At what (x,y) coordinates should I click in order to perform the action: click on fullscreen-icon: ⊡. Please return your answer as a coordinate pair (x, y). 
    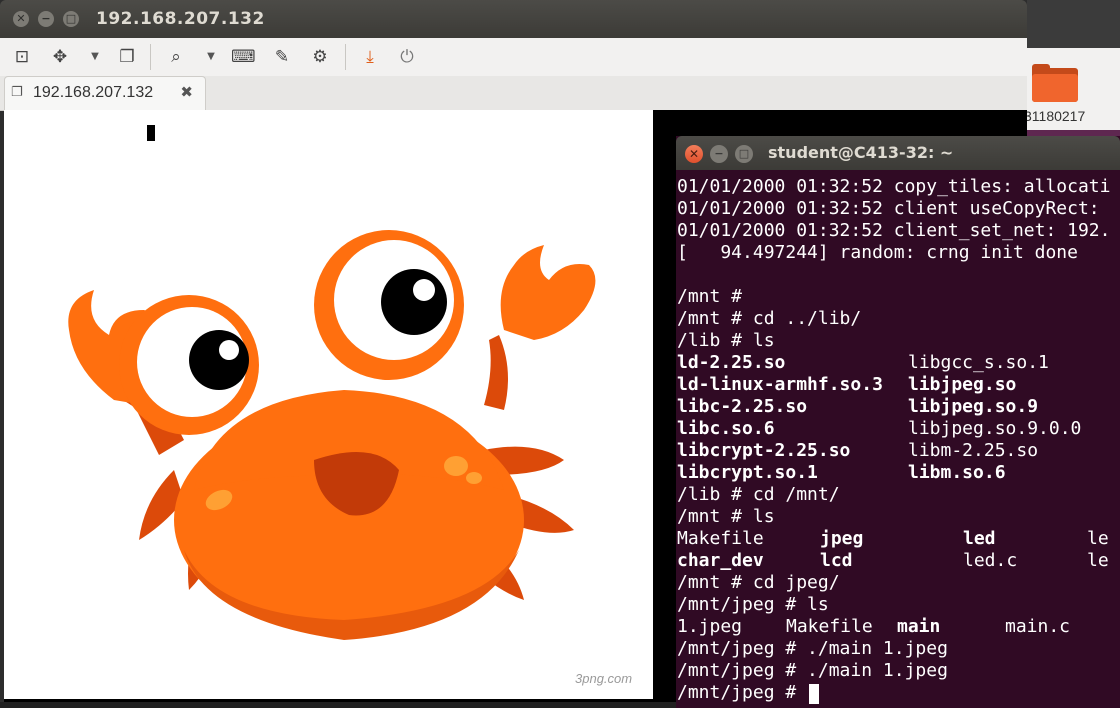
    Looking at the image, I should click on (22, 57).